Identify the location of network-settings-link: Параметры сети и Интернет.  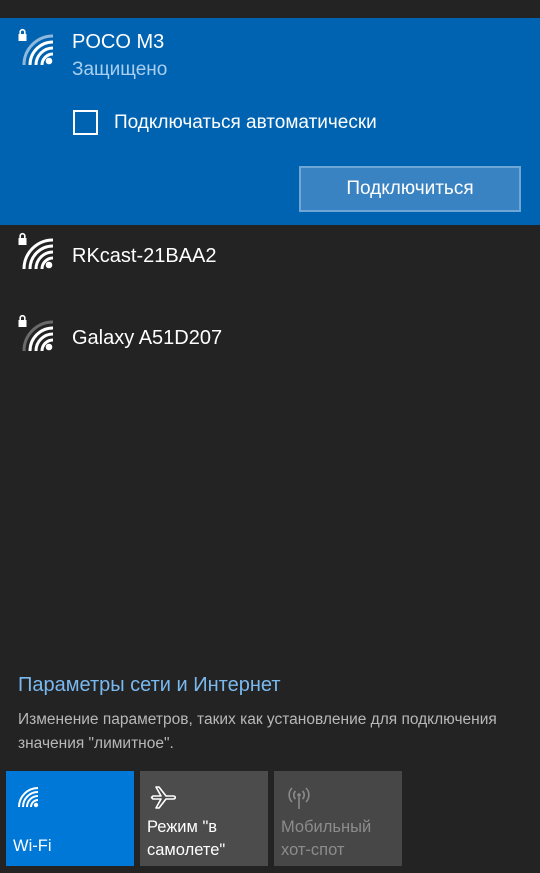
(149, 685).